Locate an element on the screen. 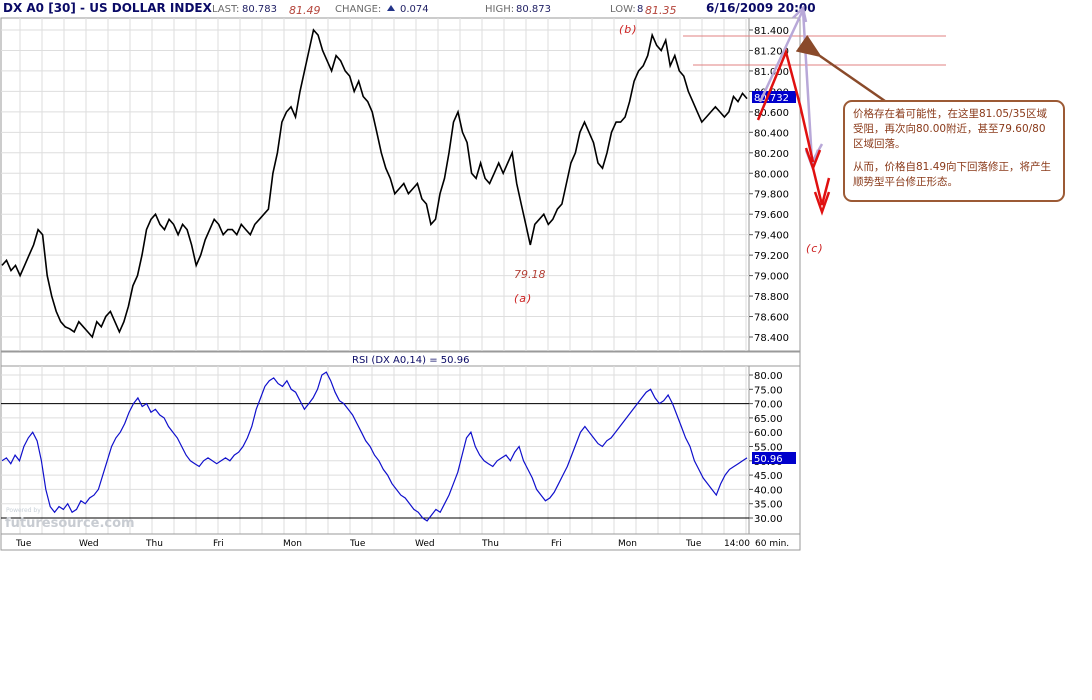 This screenshot has width=1092, height=700. rsi-tick-label: 70.00 is located at coordinates (768, 405).